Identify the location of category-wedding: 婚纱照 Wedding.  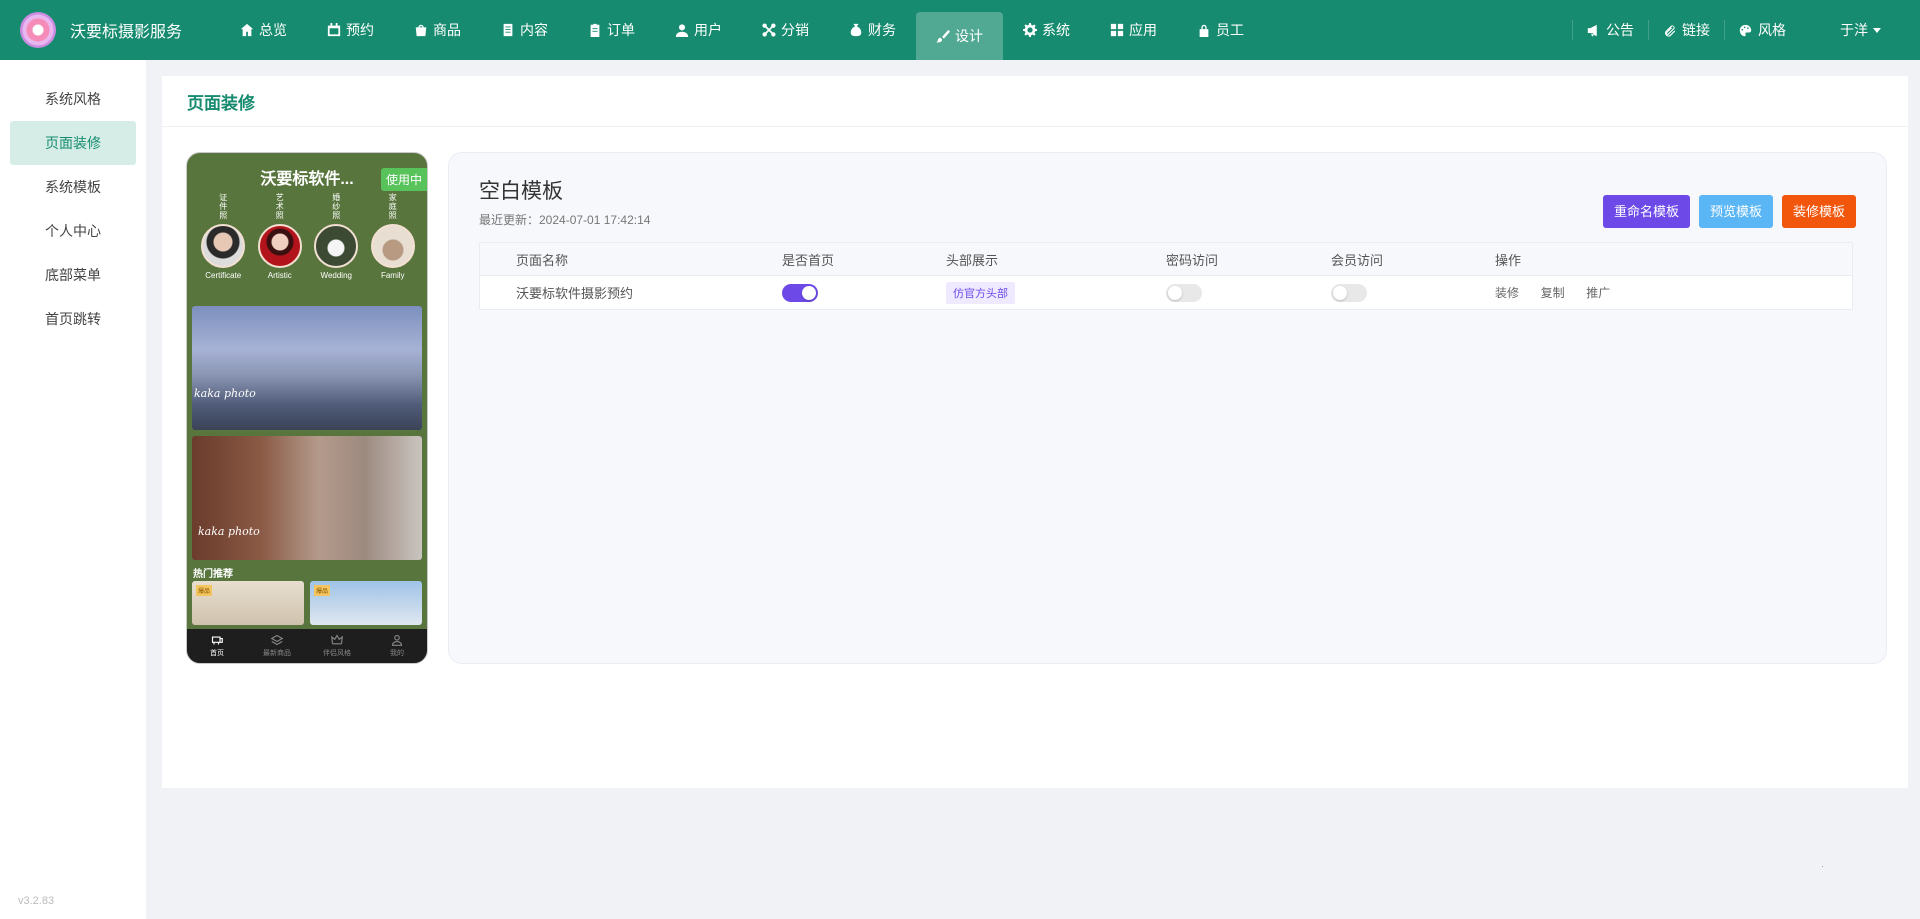
(336, 236).